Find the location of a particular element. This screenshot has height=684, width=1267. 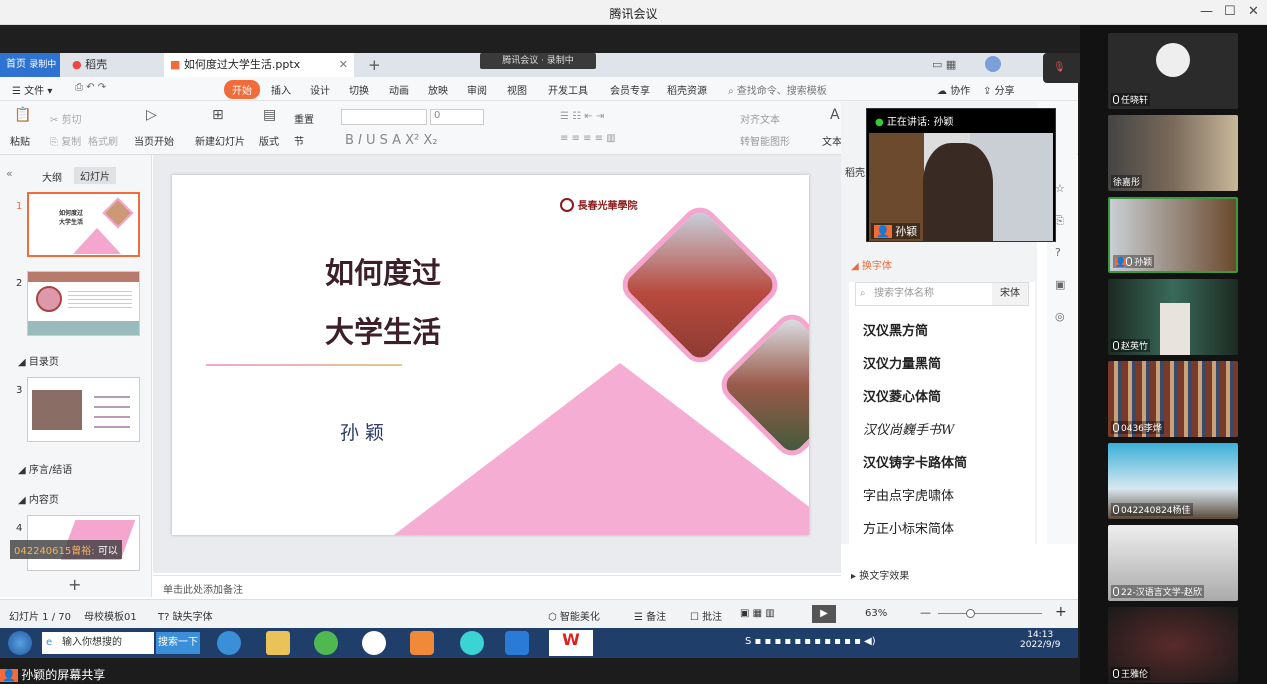

tab-home: 首页 录制中 is located at coordinates (30, 65).